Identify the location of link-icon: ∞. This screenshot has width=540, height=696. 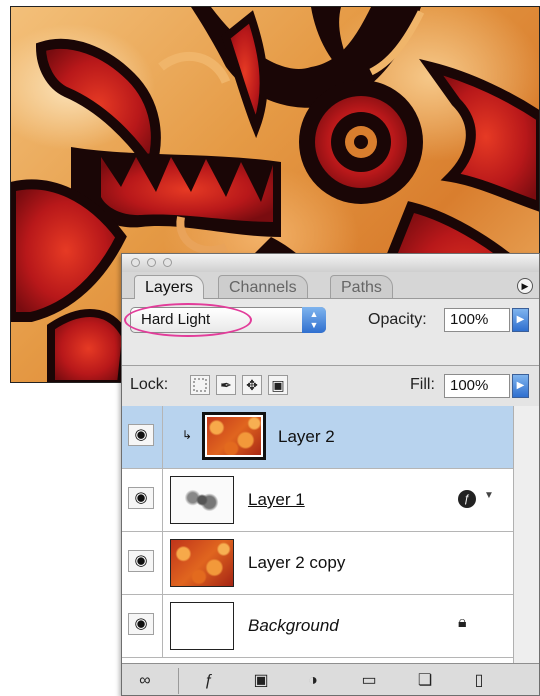
(145, 681).